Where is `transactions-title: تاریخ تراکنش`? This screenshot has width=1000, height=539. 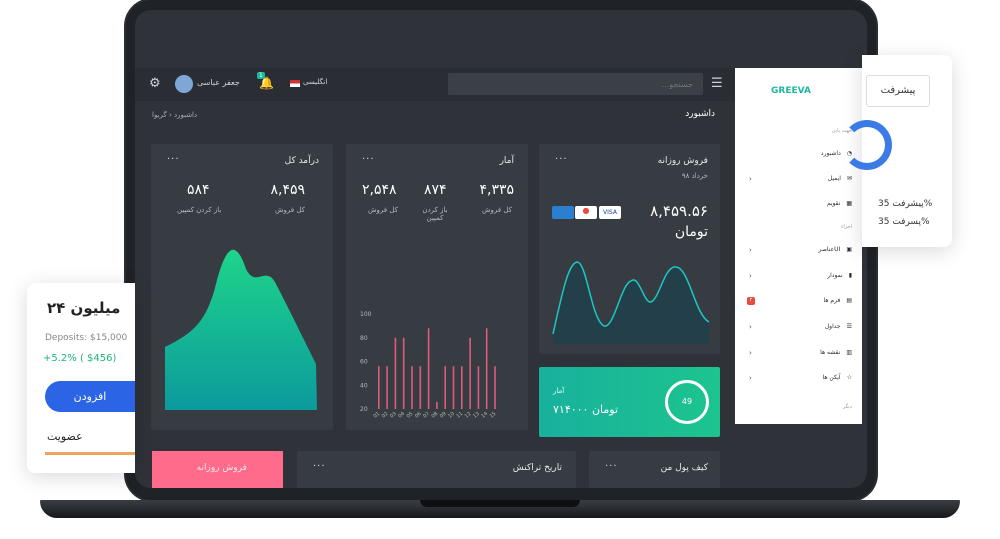 transactions-title: تاریخ تراکنش is located at coordinates (537, 468).